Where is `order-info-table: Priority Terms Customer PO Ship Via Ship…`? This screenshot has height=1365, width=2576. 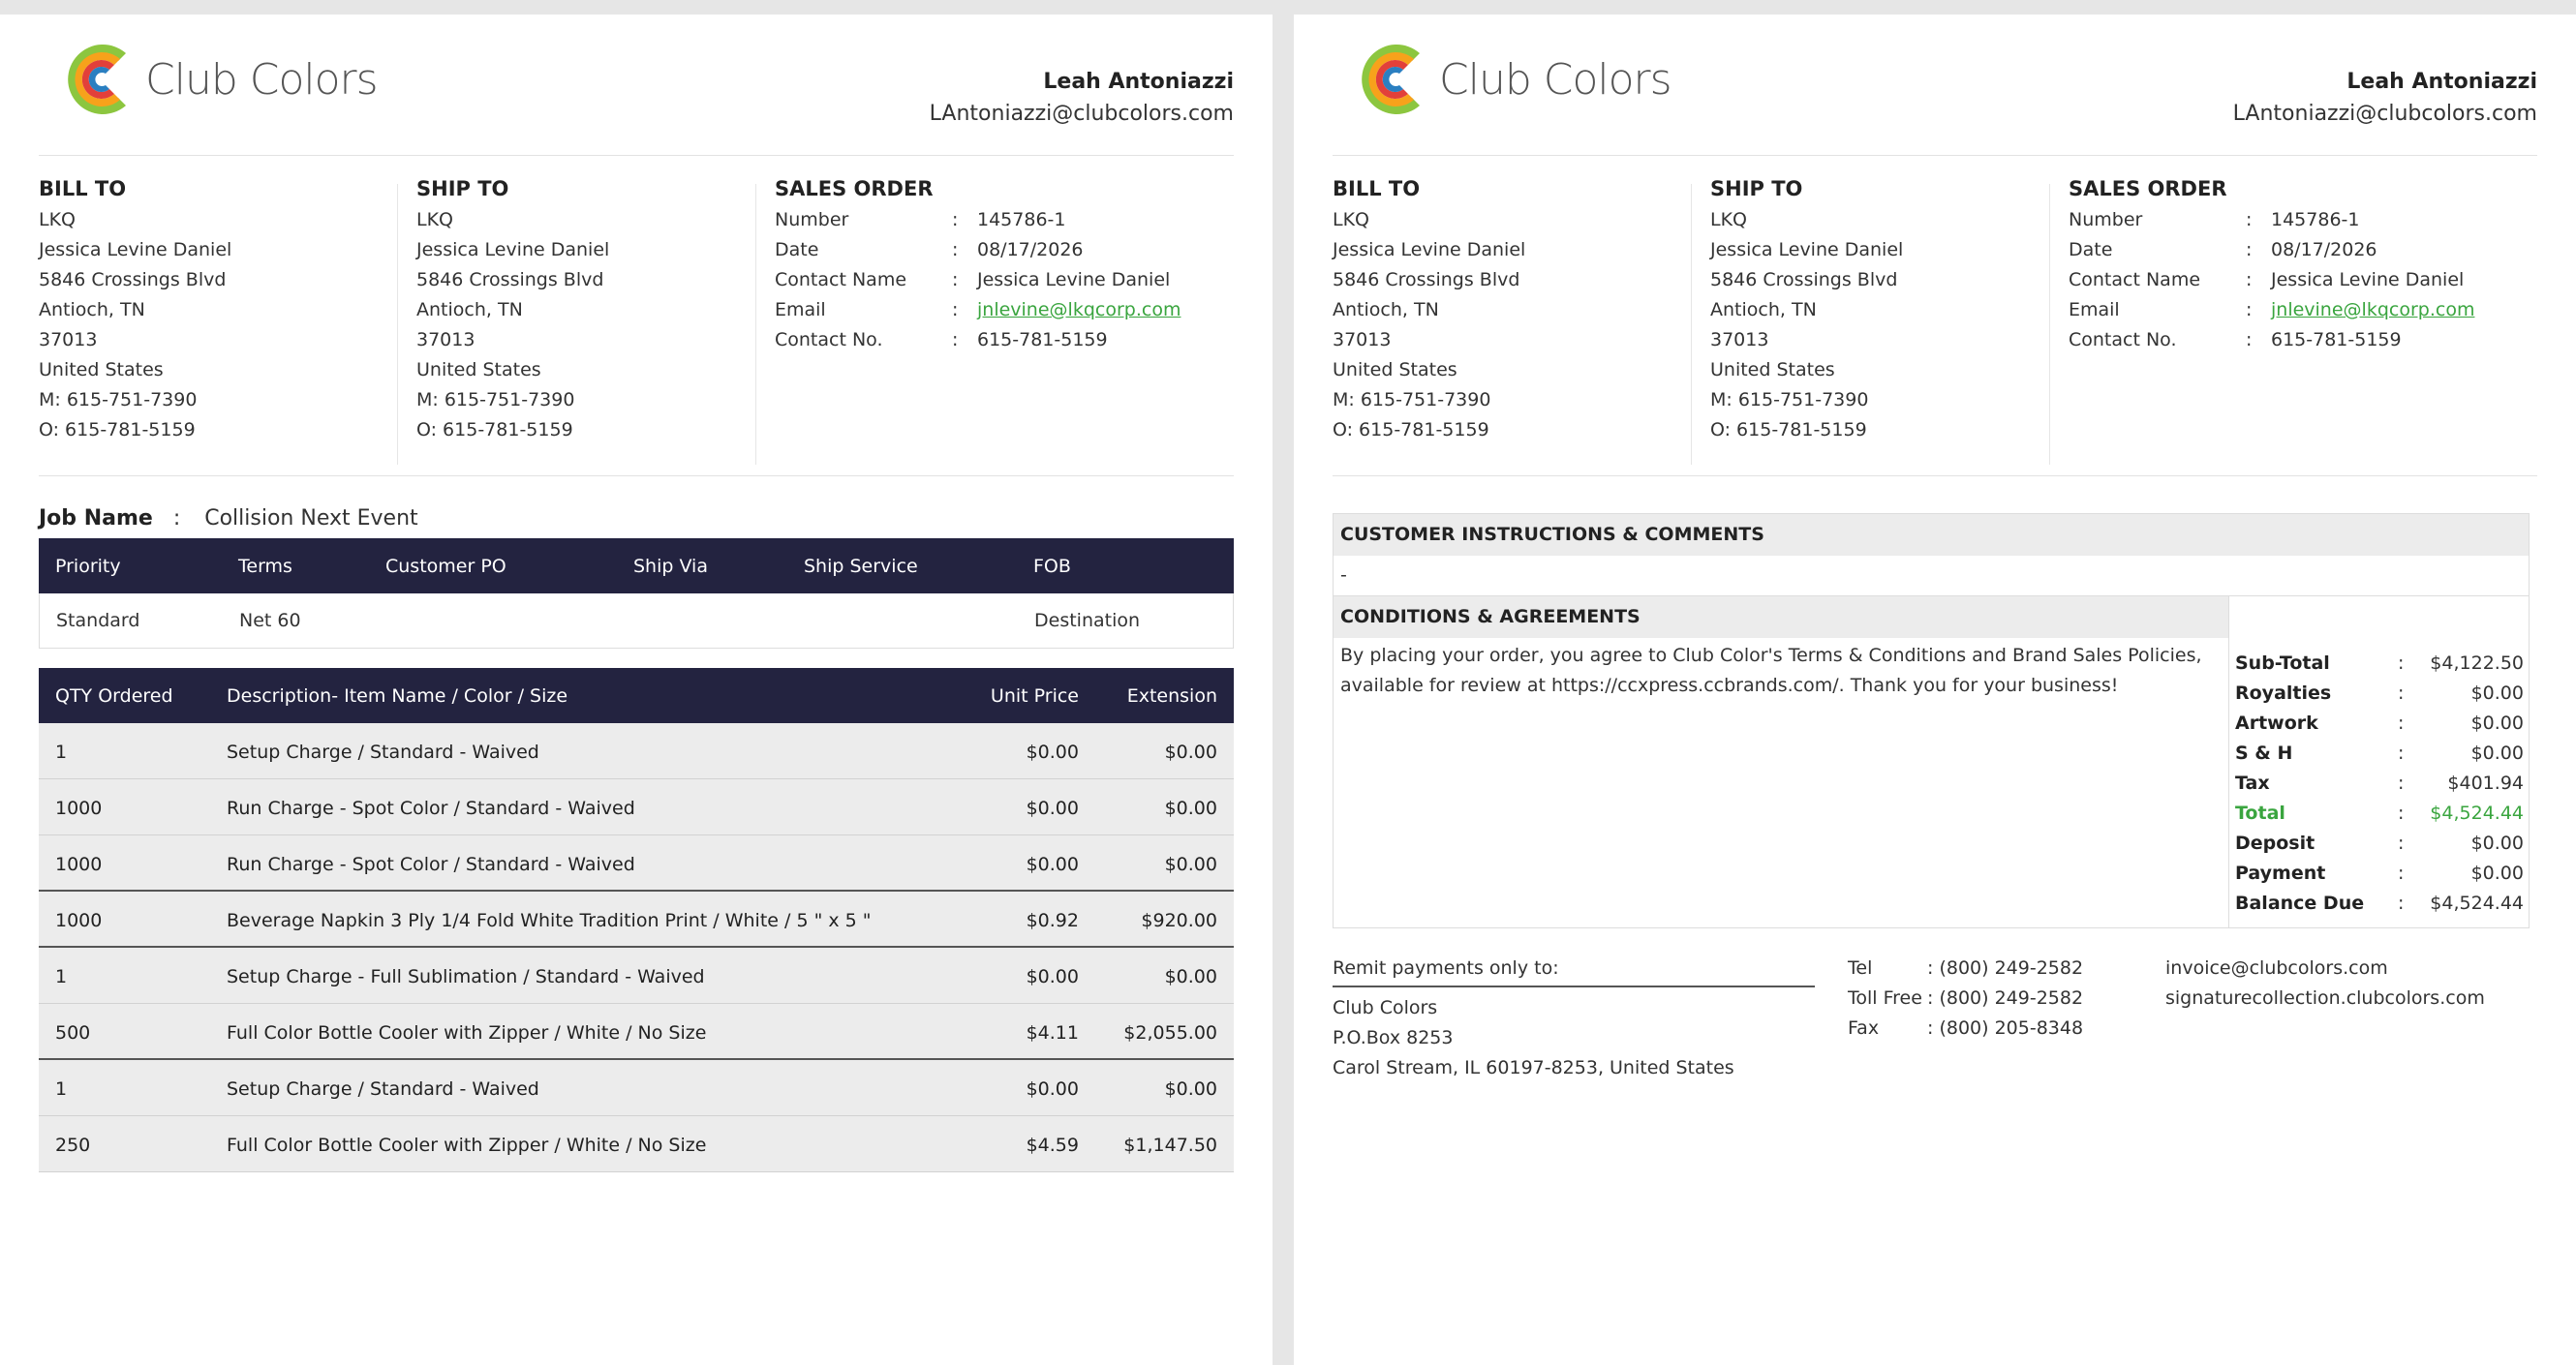 order-info-table: Priority Terms Customer PO Ship Via Ship… is located at coordinates (636, 594).